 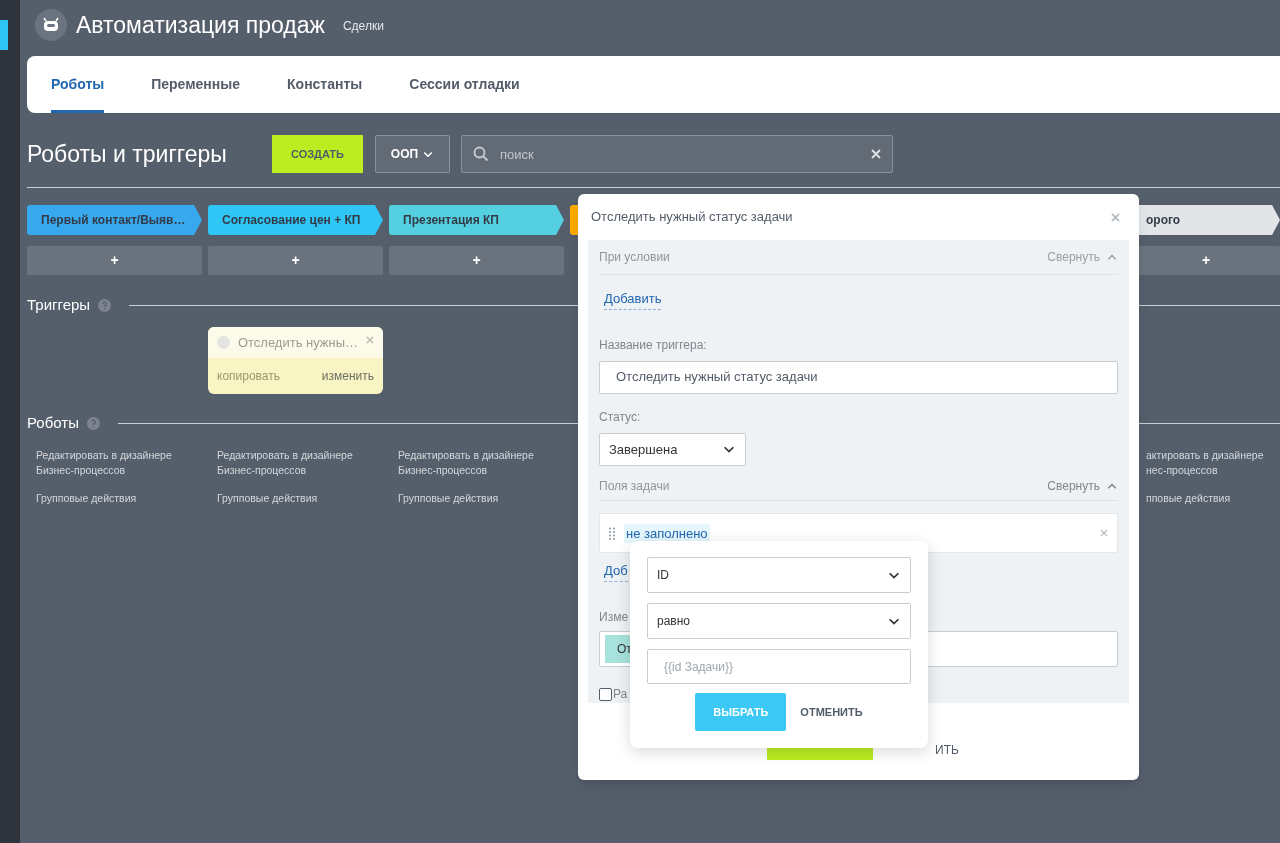 What do you see at coordinates (317, 154) in the screenshot?
I see `create-button: СОЗДАТЬ` at bounding box center [317, 154].